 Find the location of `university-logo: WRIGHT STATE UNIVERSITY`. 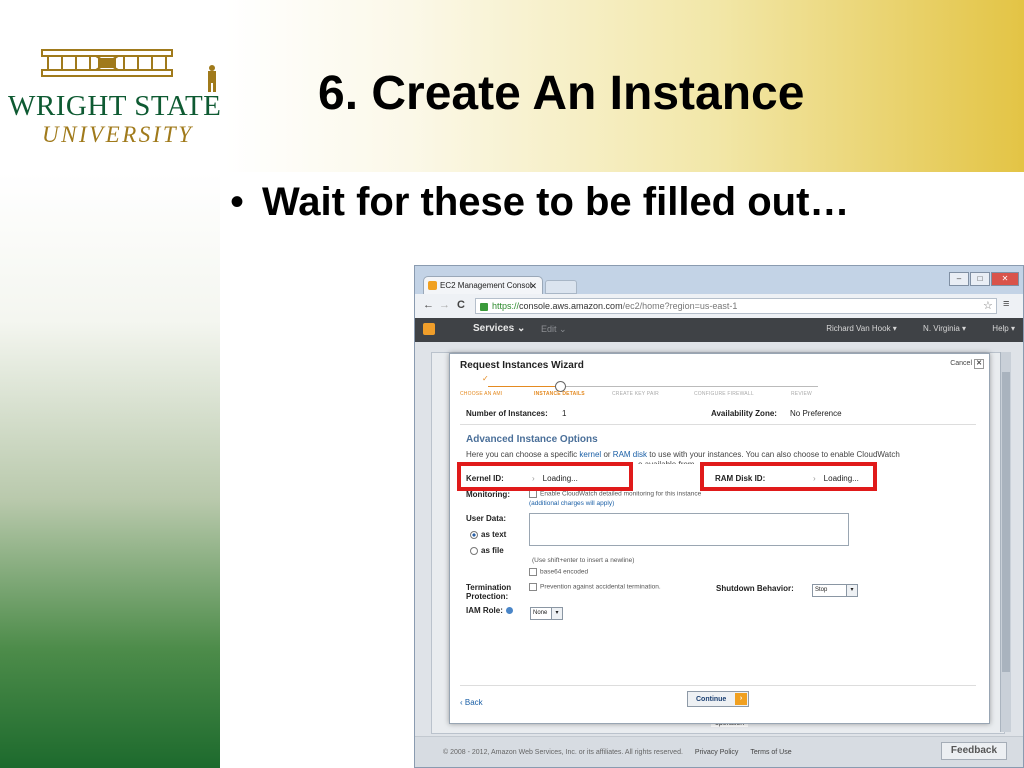

university-logo: WRIGHT STATE UNIVERSITY is located at coordinates (115, 95).